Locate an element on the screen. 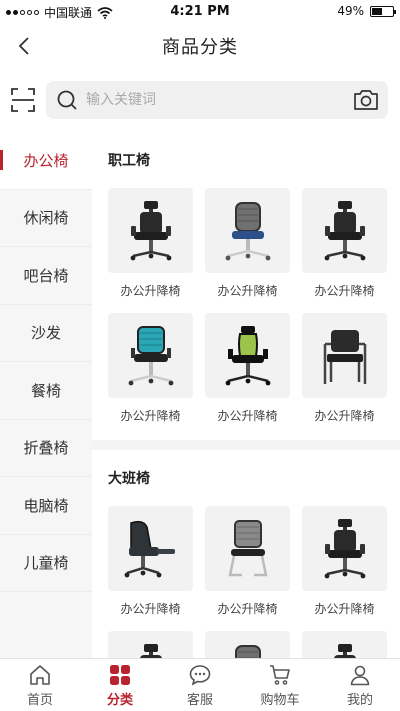  sidebar-item-label: 折叠椅 is located at coordinates (46, 448).